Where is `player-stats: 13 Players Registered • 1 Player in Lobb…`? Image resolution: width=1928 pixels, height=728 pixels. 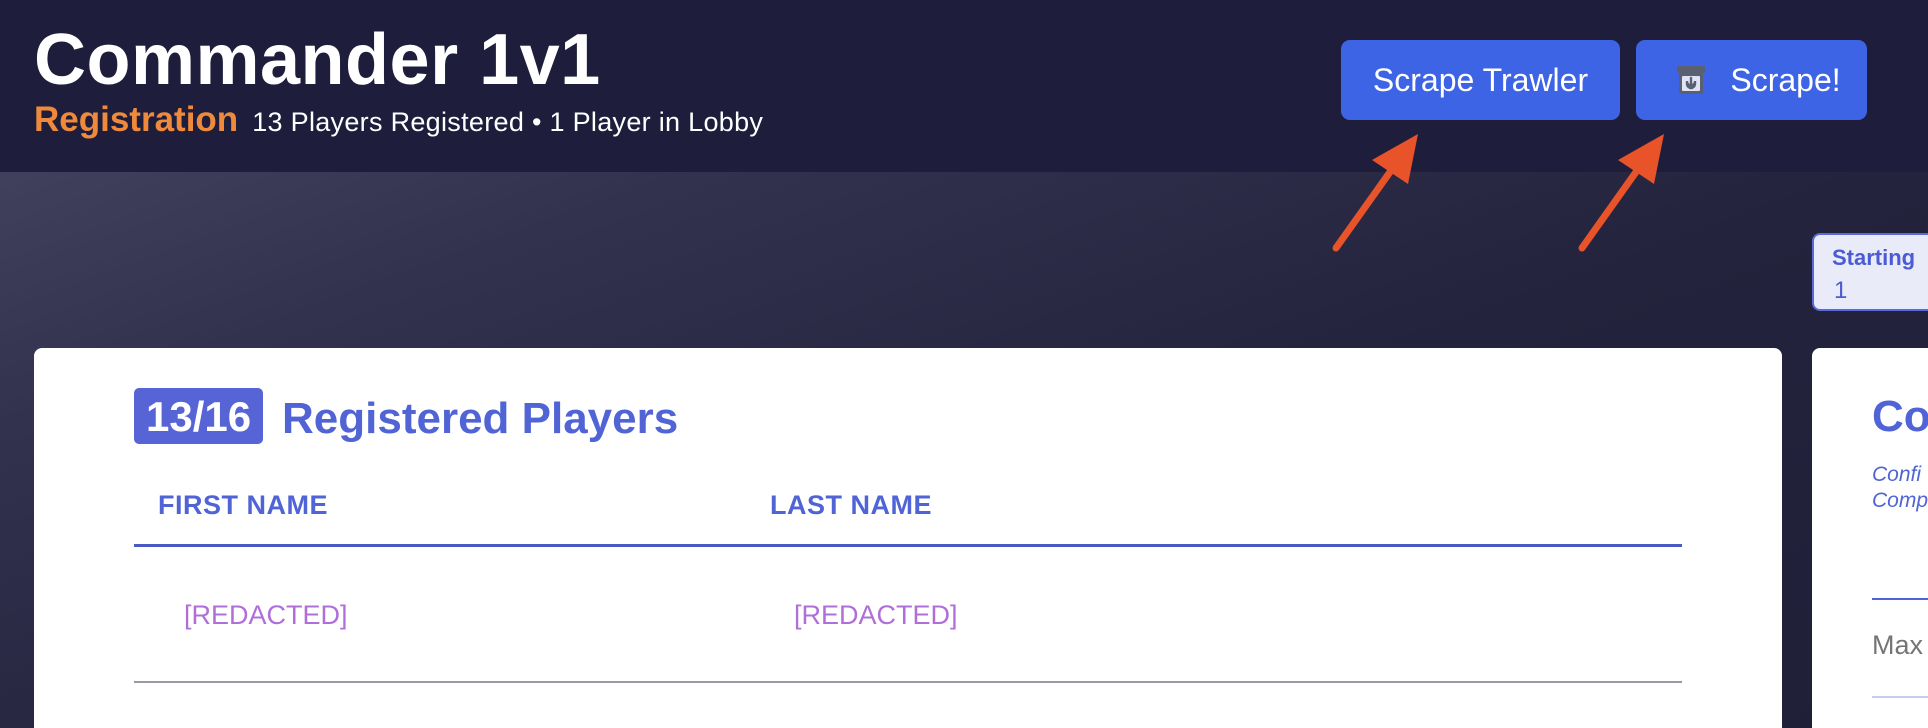 player-stats: 13 Players Registered • 1 Player in Lobb… is located at coordinates (508, 122).